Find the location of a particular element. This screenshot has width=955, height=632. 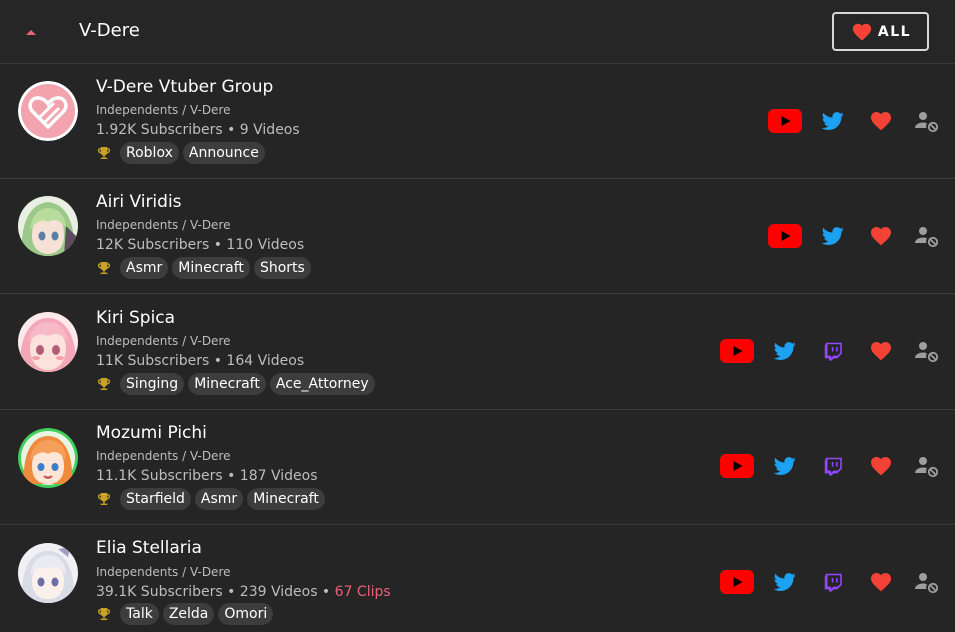

channel-name: Mozumi Pichi is located at coordinates (151, 433).